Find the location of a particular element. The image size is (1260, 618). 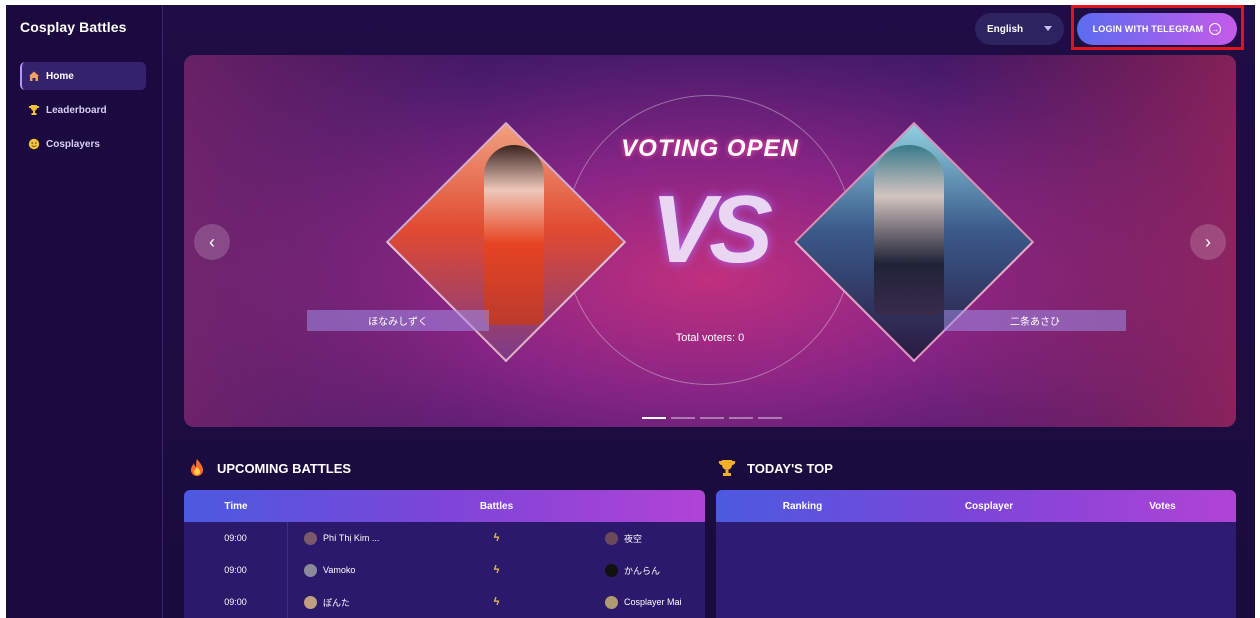

login-telegram-button: LOGIN WITH TELEGRAM → is located at coordinates (1157, 29).